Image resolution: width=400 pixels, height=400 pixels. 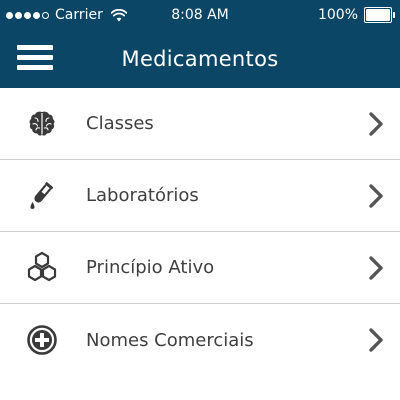 I want to click on status-bar-right: 100%, so click(x=356, y=15).